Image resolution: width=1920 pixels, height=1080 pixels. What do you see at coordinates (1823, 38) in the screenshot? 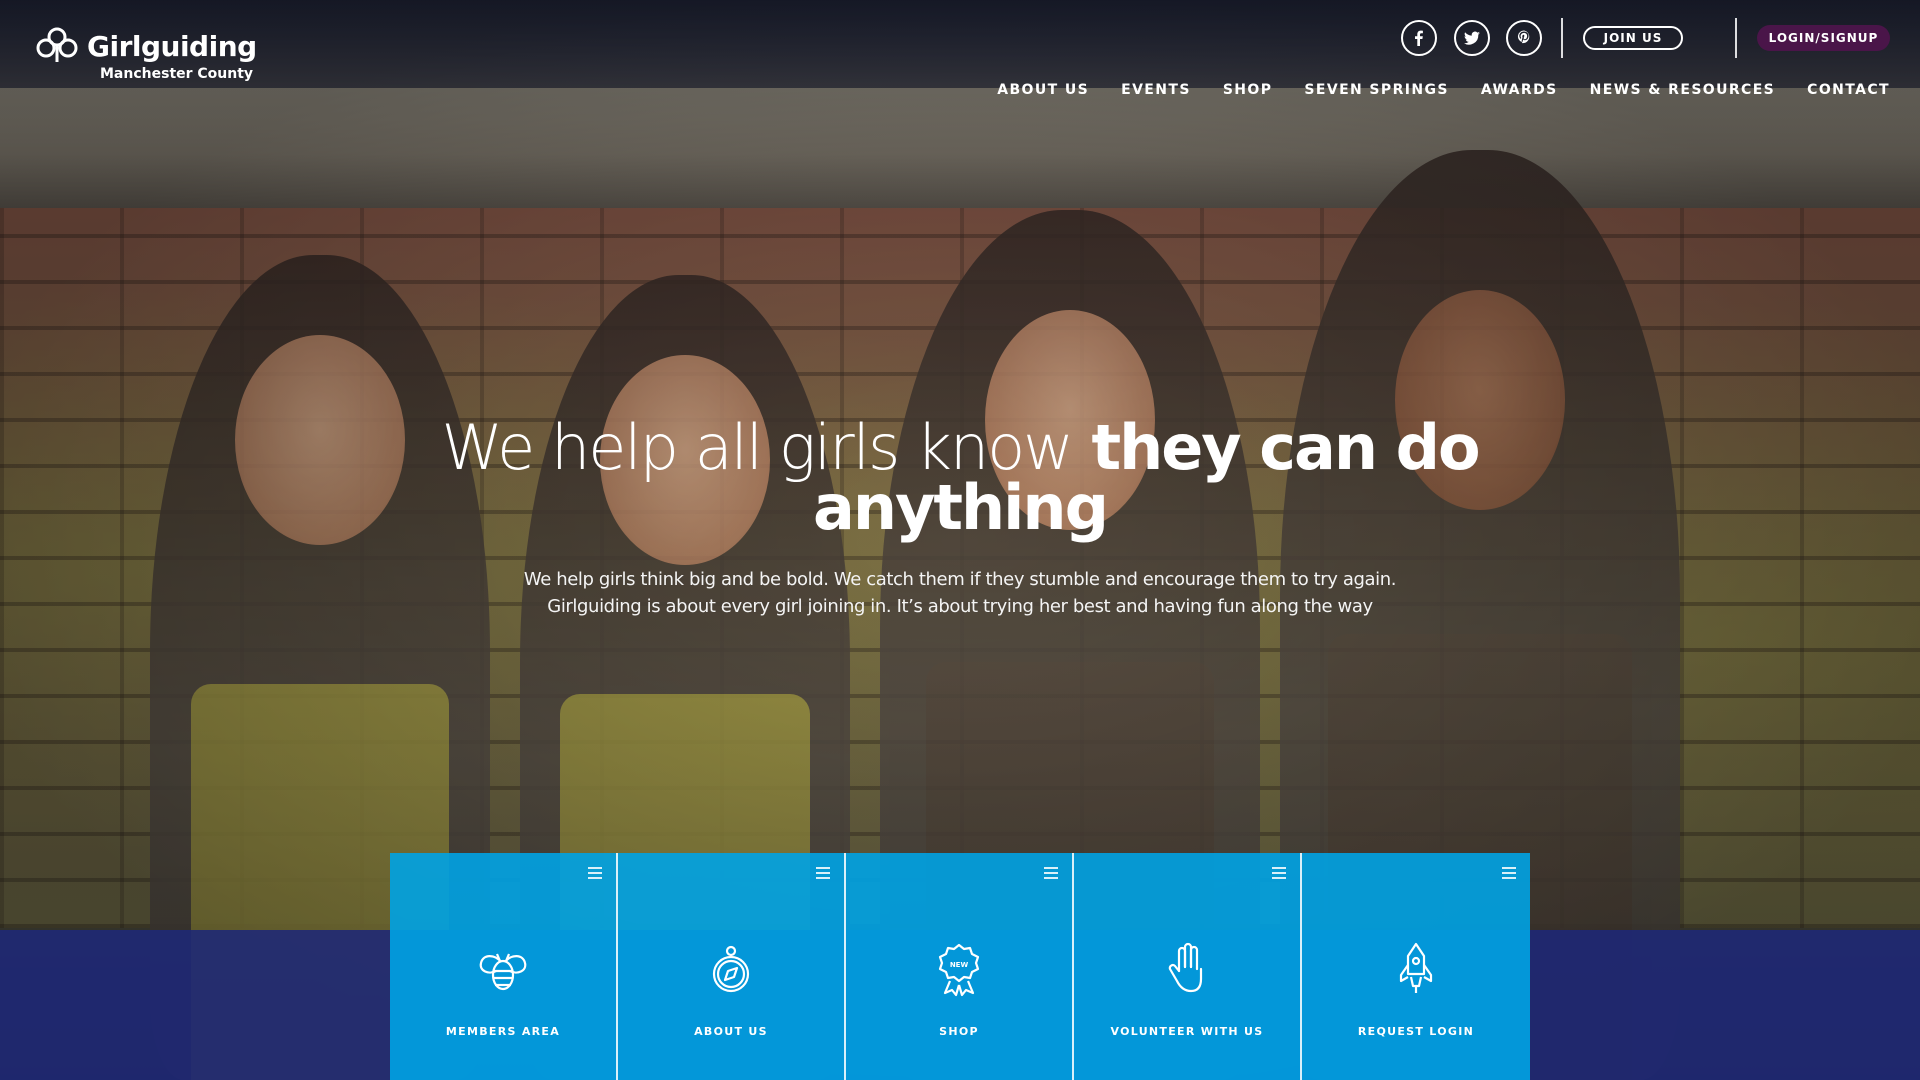
I see `login-signup-button: LOGIN/SIGNUP` at bounding box center [1823, 38].